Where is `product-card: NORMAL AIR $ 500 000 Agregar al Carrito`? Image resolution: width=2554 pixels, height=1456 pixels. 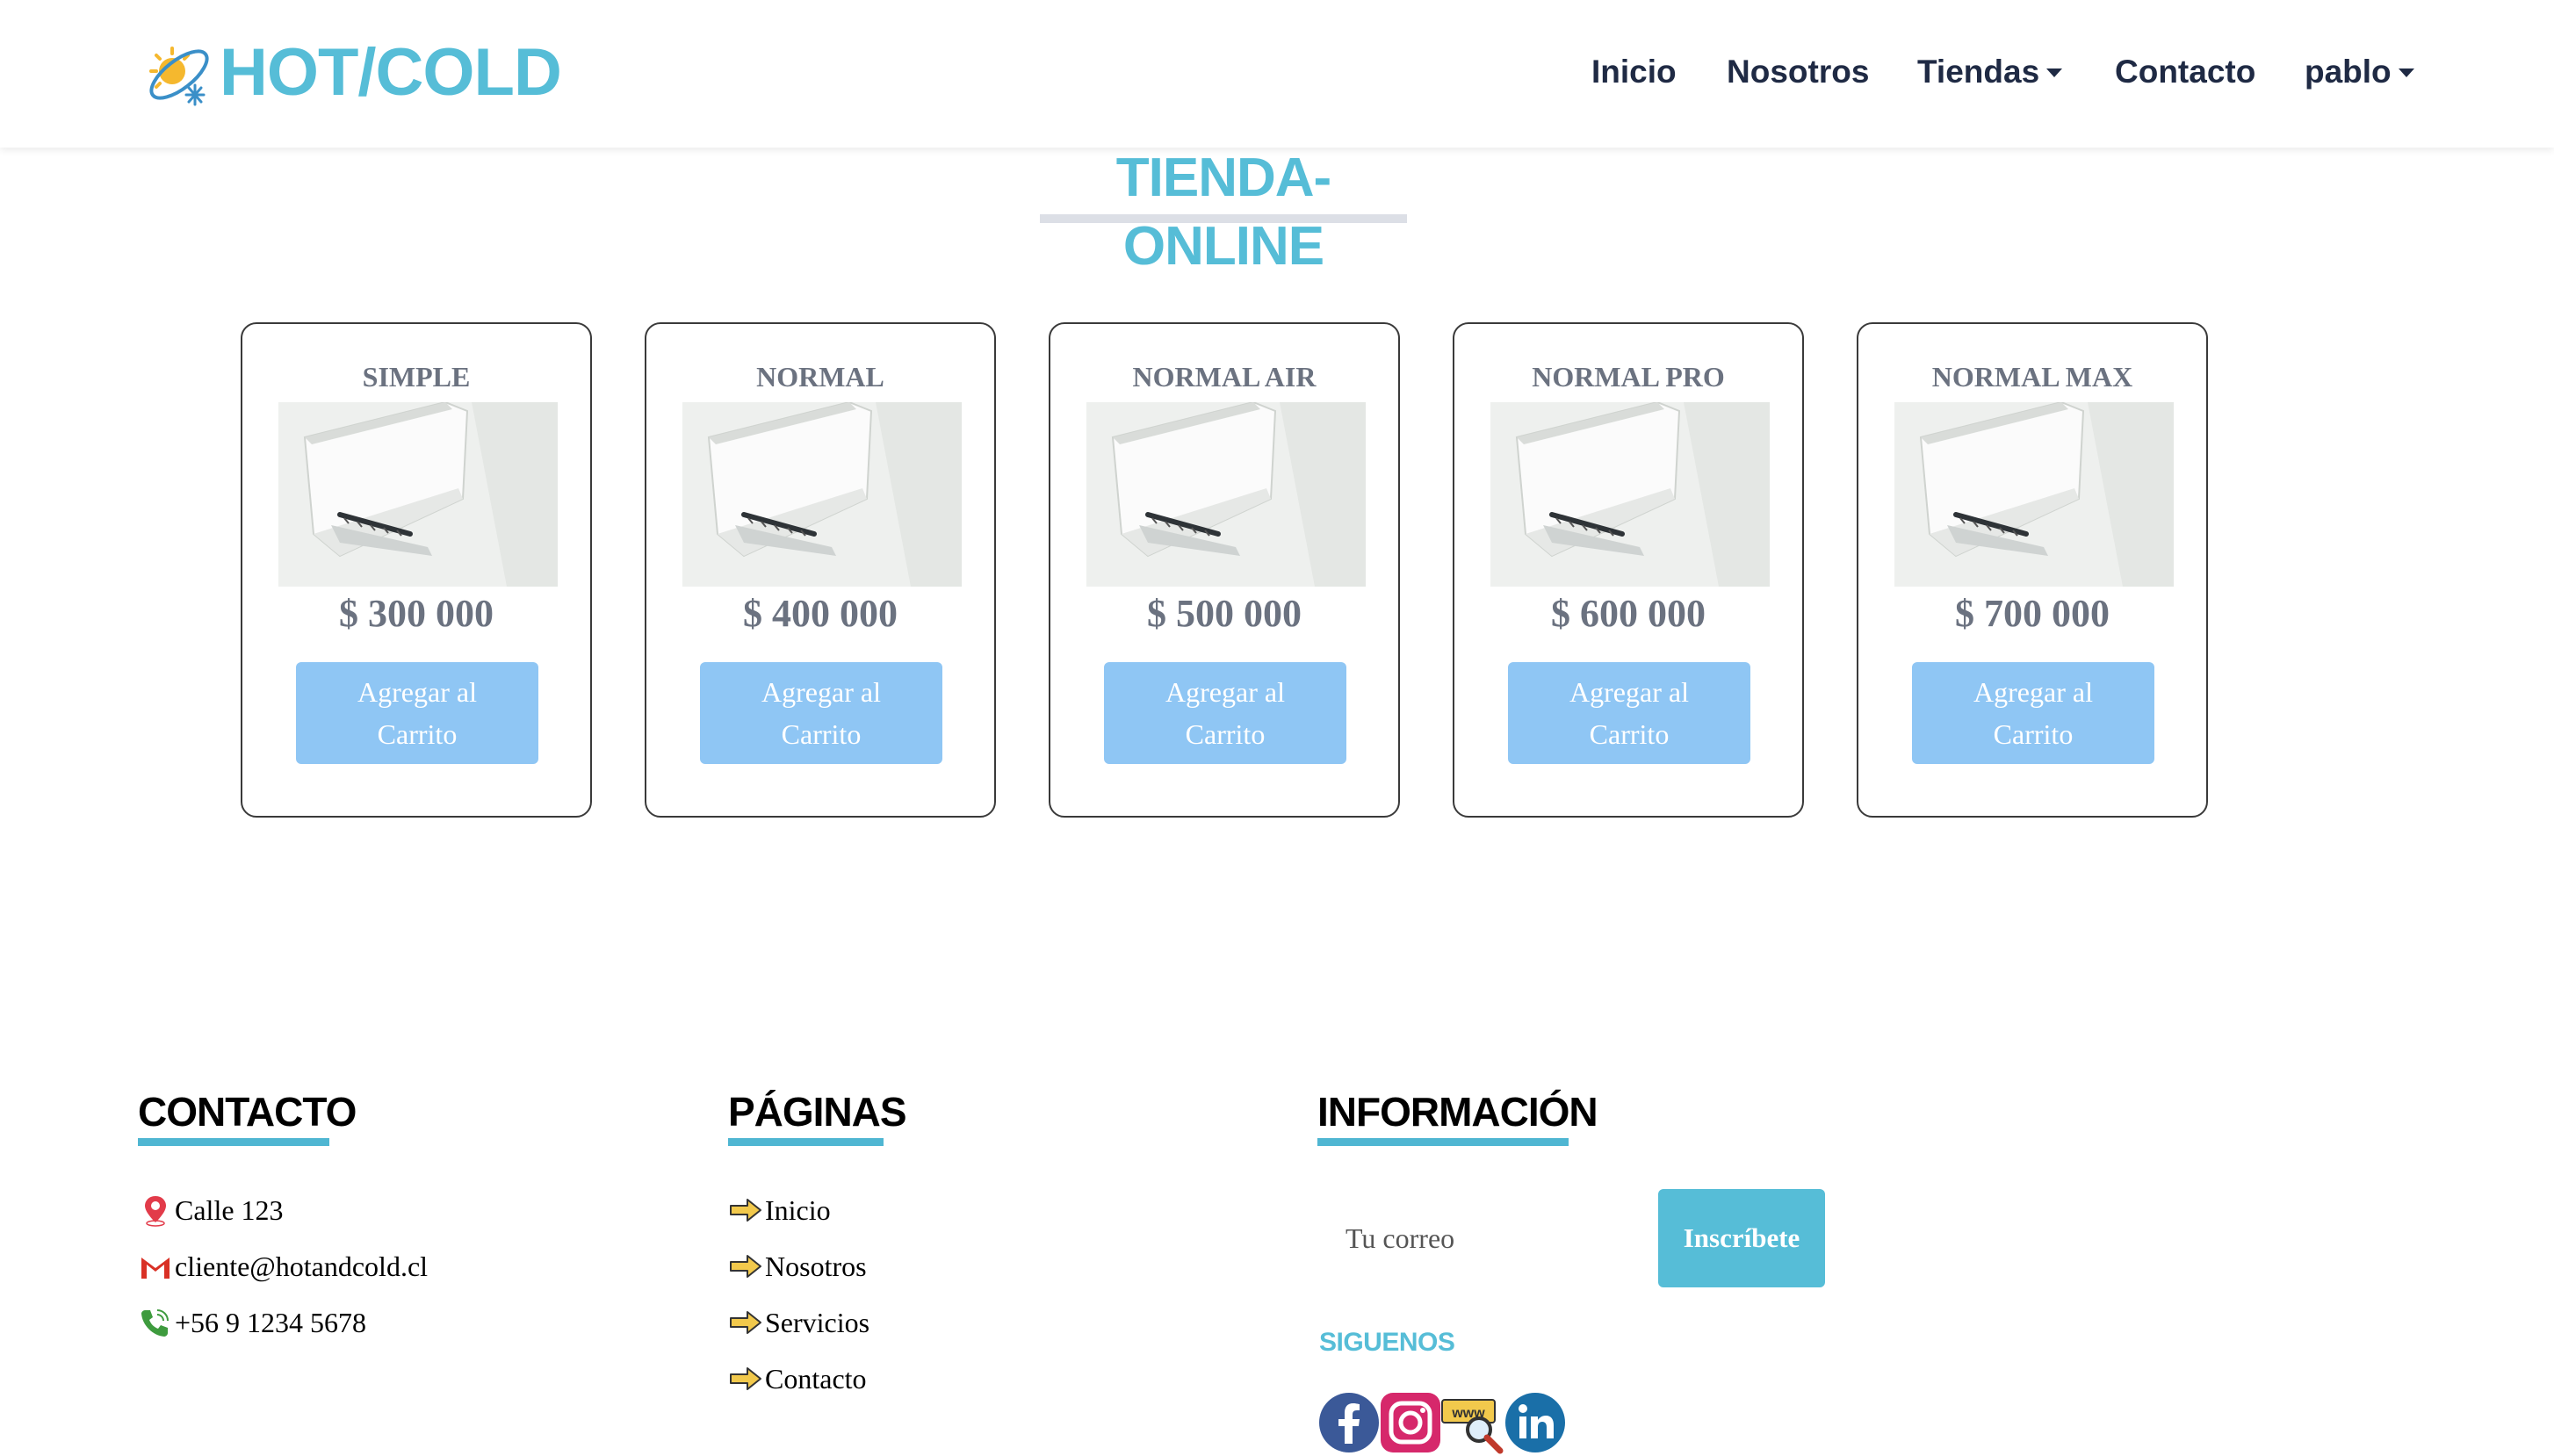 product-card: NORMAL AIR $ 500 000 Agregar al Carrito is located at coordinates (1224, 570).